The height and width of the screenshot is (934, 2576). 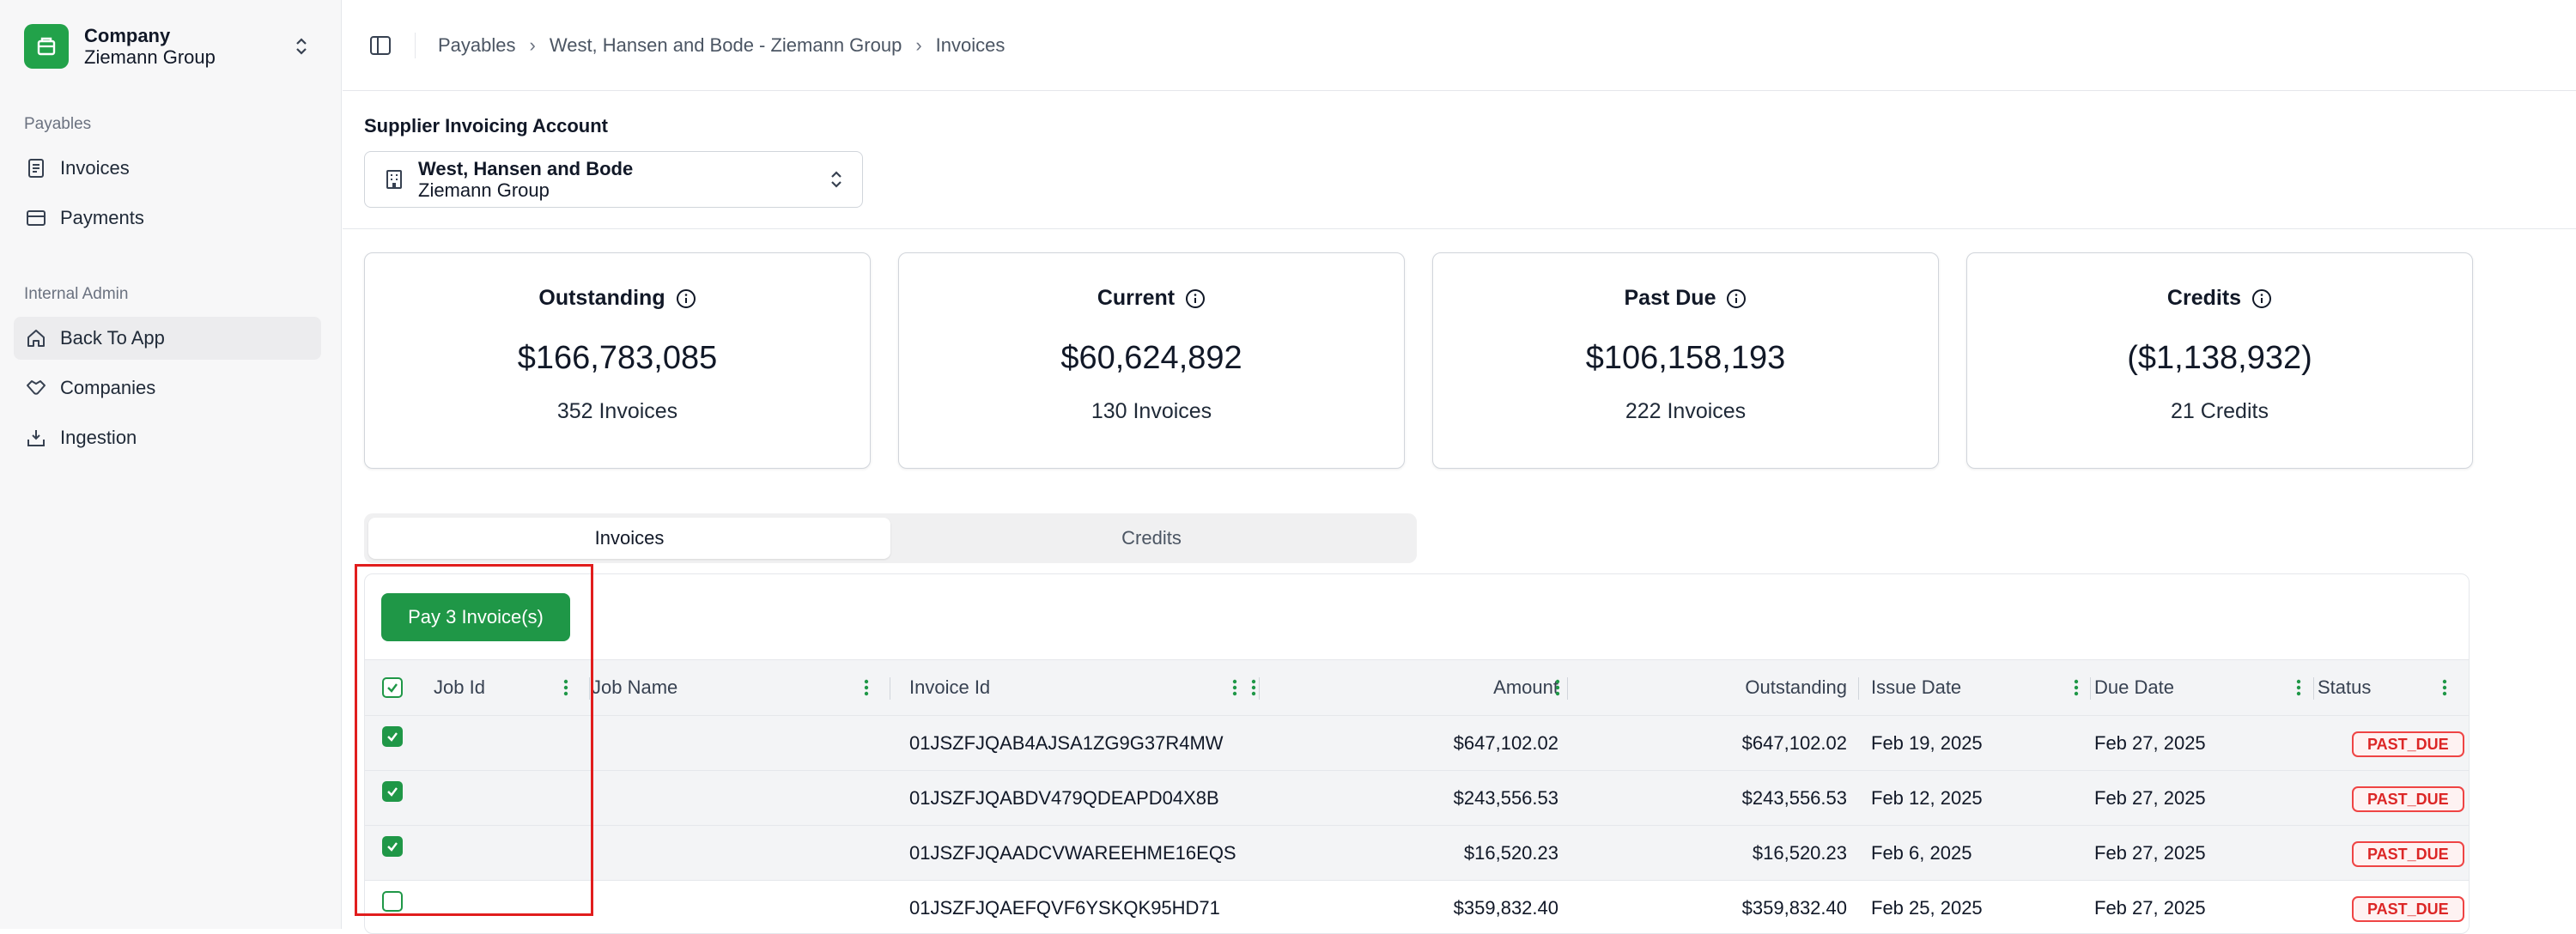 I want to click on supplier-account-label: Supplier Invoicing Account, so click(x=486, y=125).